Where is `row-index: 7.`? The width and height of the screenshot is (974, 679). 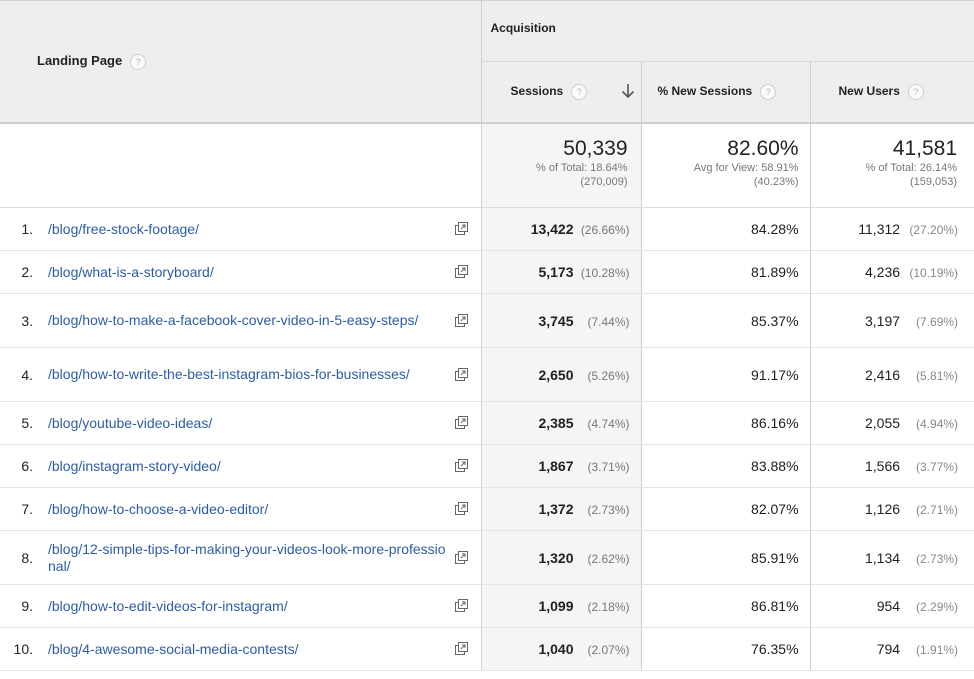
row-index: 7. is located at coordinates (24, 509).